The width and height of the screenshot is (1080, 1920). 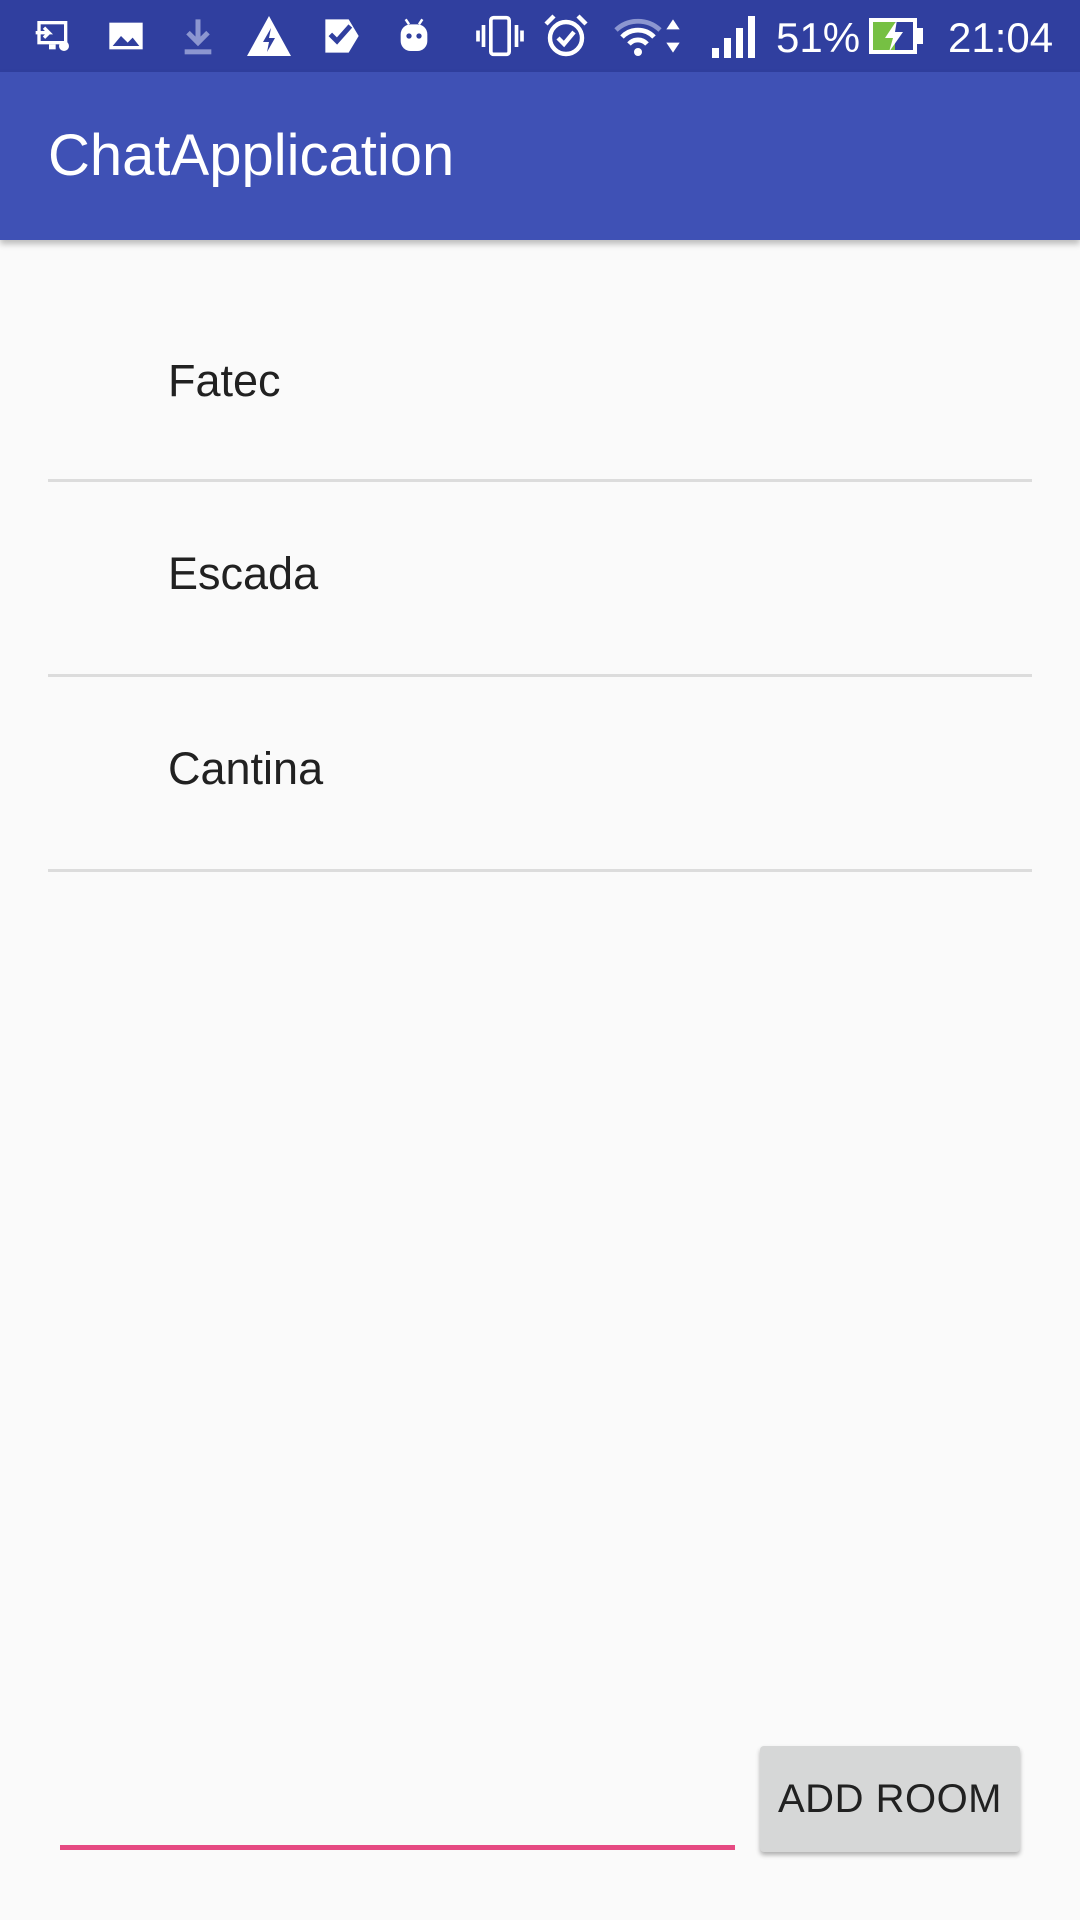 What do you see at coordinates (54, 36) in the screenshot?
I see `cast-screen-icon` at bounding box center [54, 36].